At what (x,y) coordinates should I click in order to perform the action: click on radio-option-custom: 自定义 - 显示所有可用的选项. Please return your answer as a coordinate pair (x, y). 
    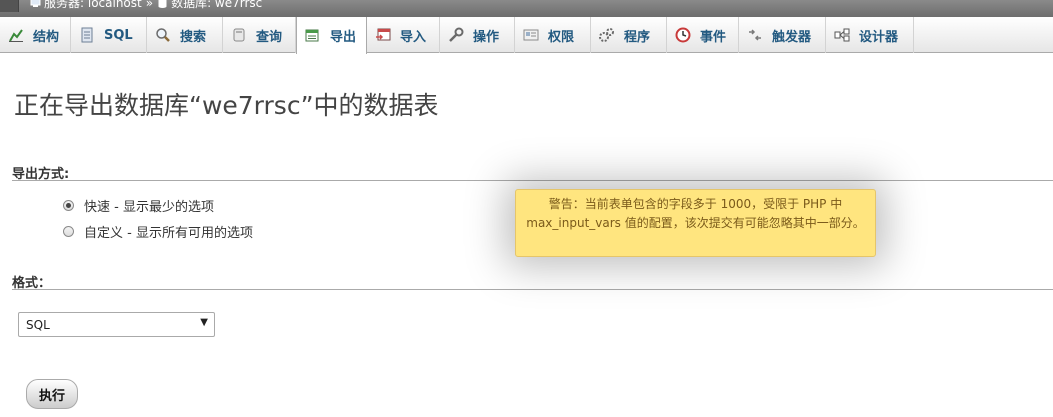
    Looking at the image, I should click on (158, 231).